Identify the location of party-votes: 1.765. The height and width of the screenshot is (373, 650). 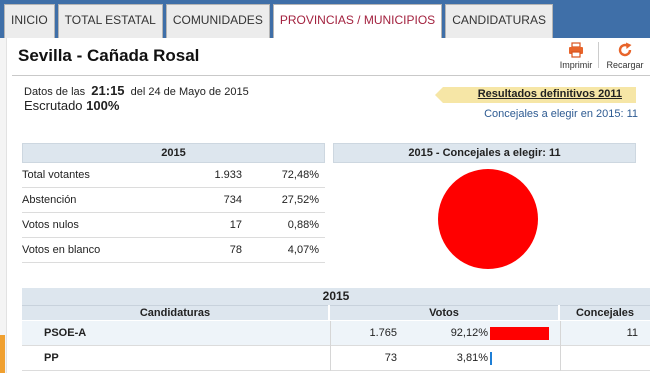
(383, 333).